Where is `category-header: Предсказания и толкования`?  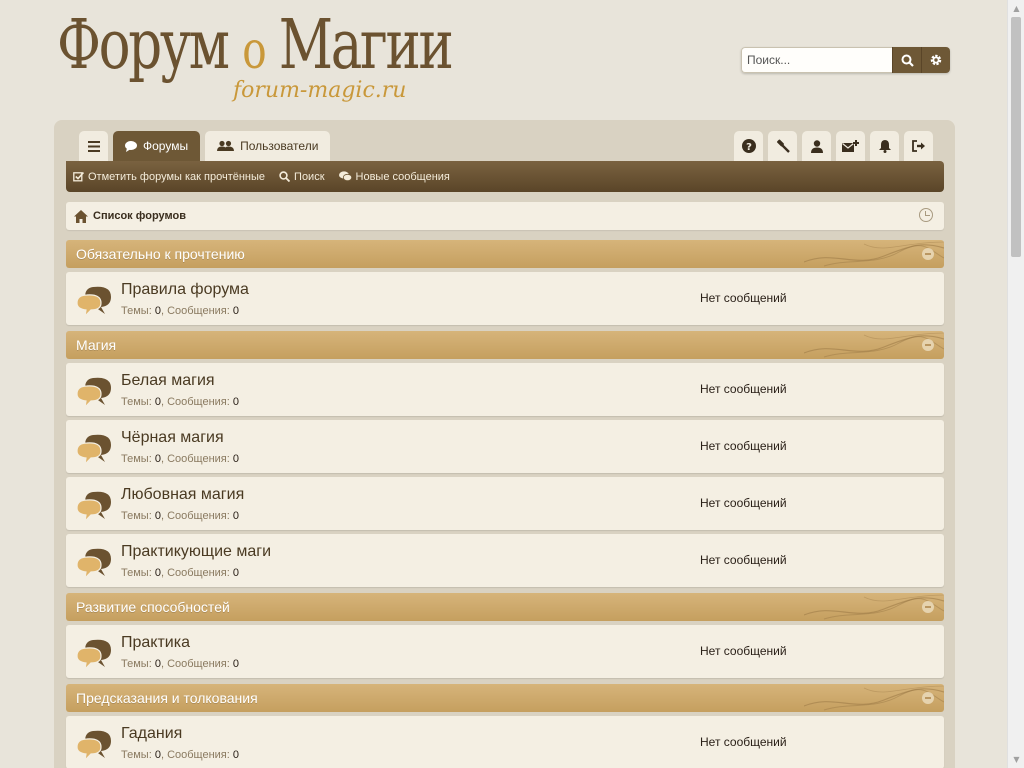 category-header: Предсказания и толкования is located at coordinates (505, 698).